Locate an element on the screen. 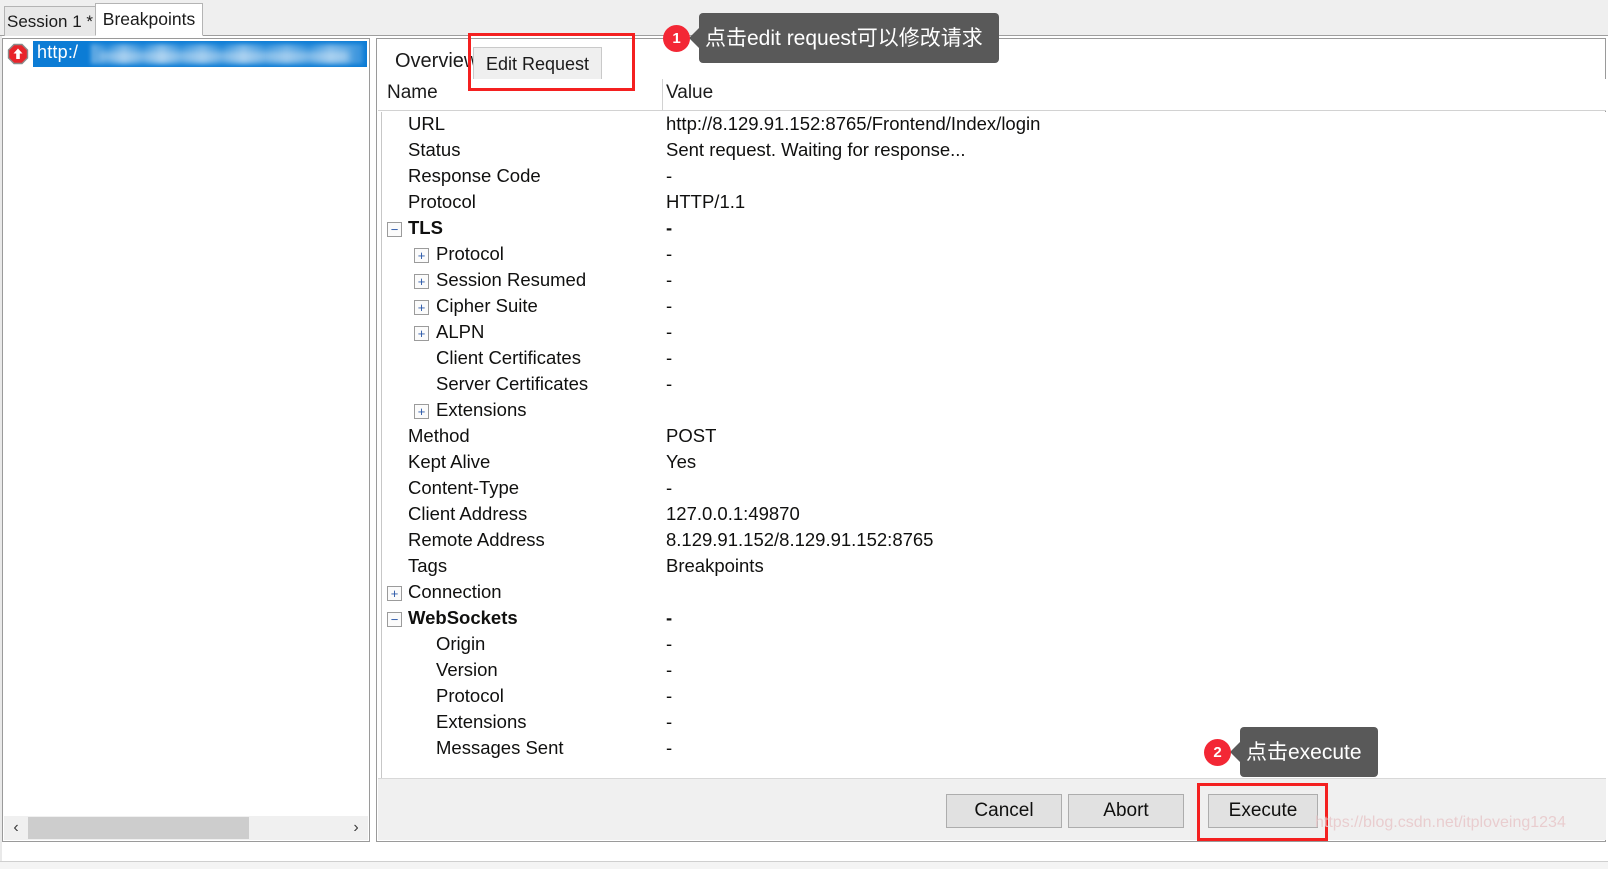 This screenshot has height=869, width=1608. tree-row-name: Client Address is located at coordinates (468, 513).